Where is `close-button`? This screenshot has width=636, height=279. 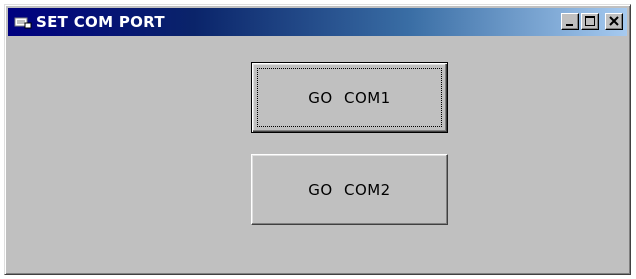 close-button is located at coordinates (614, 21).